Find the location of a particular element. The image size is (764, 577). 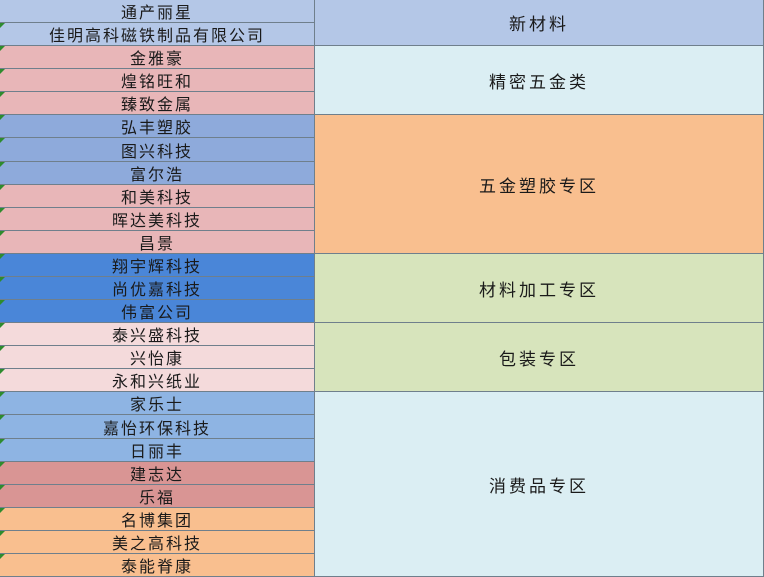

company-name: 泰兴盛科技 is located at coordinates (156, 335).